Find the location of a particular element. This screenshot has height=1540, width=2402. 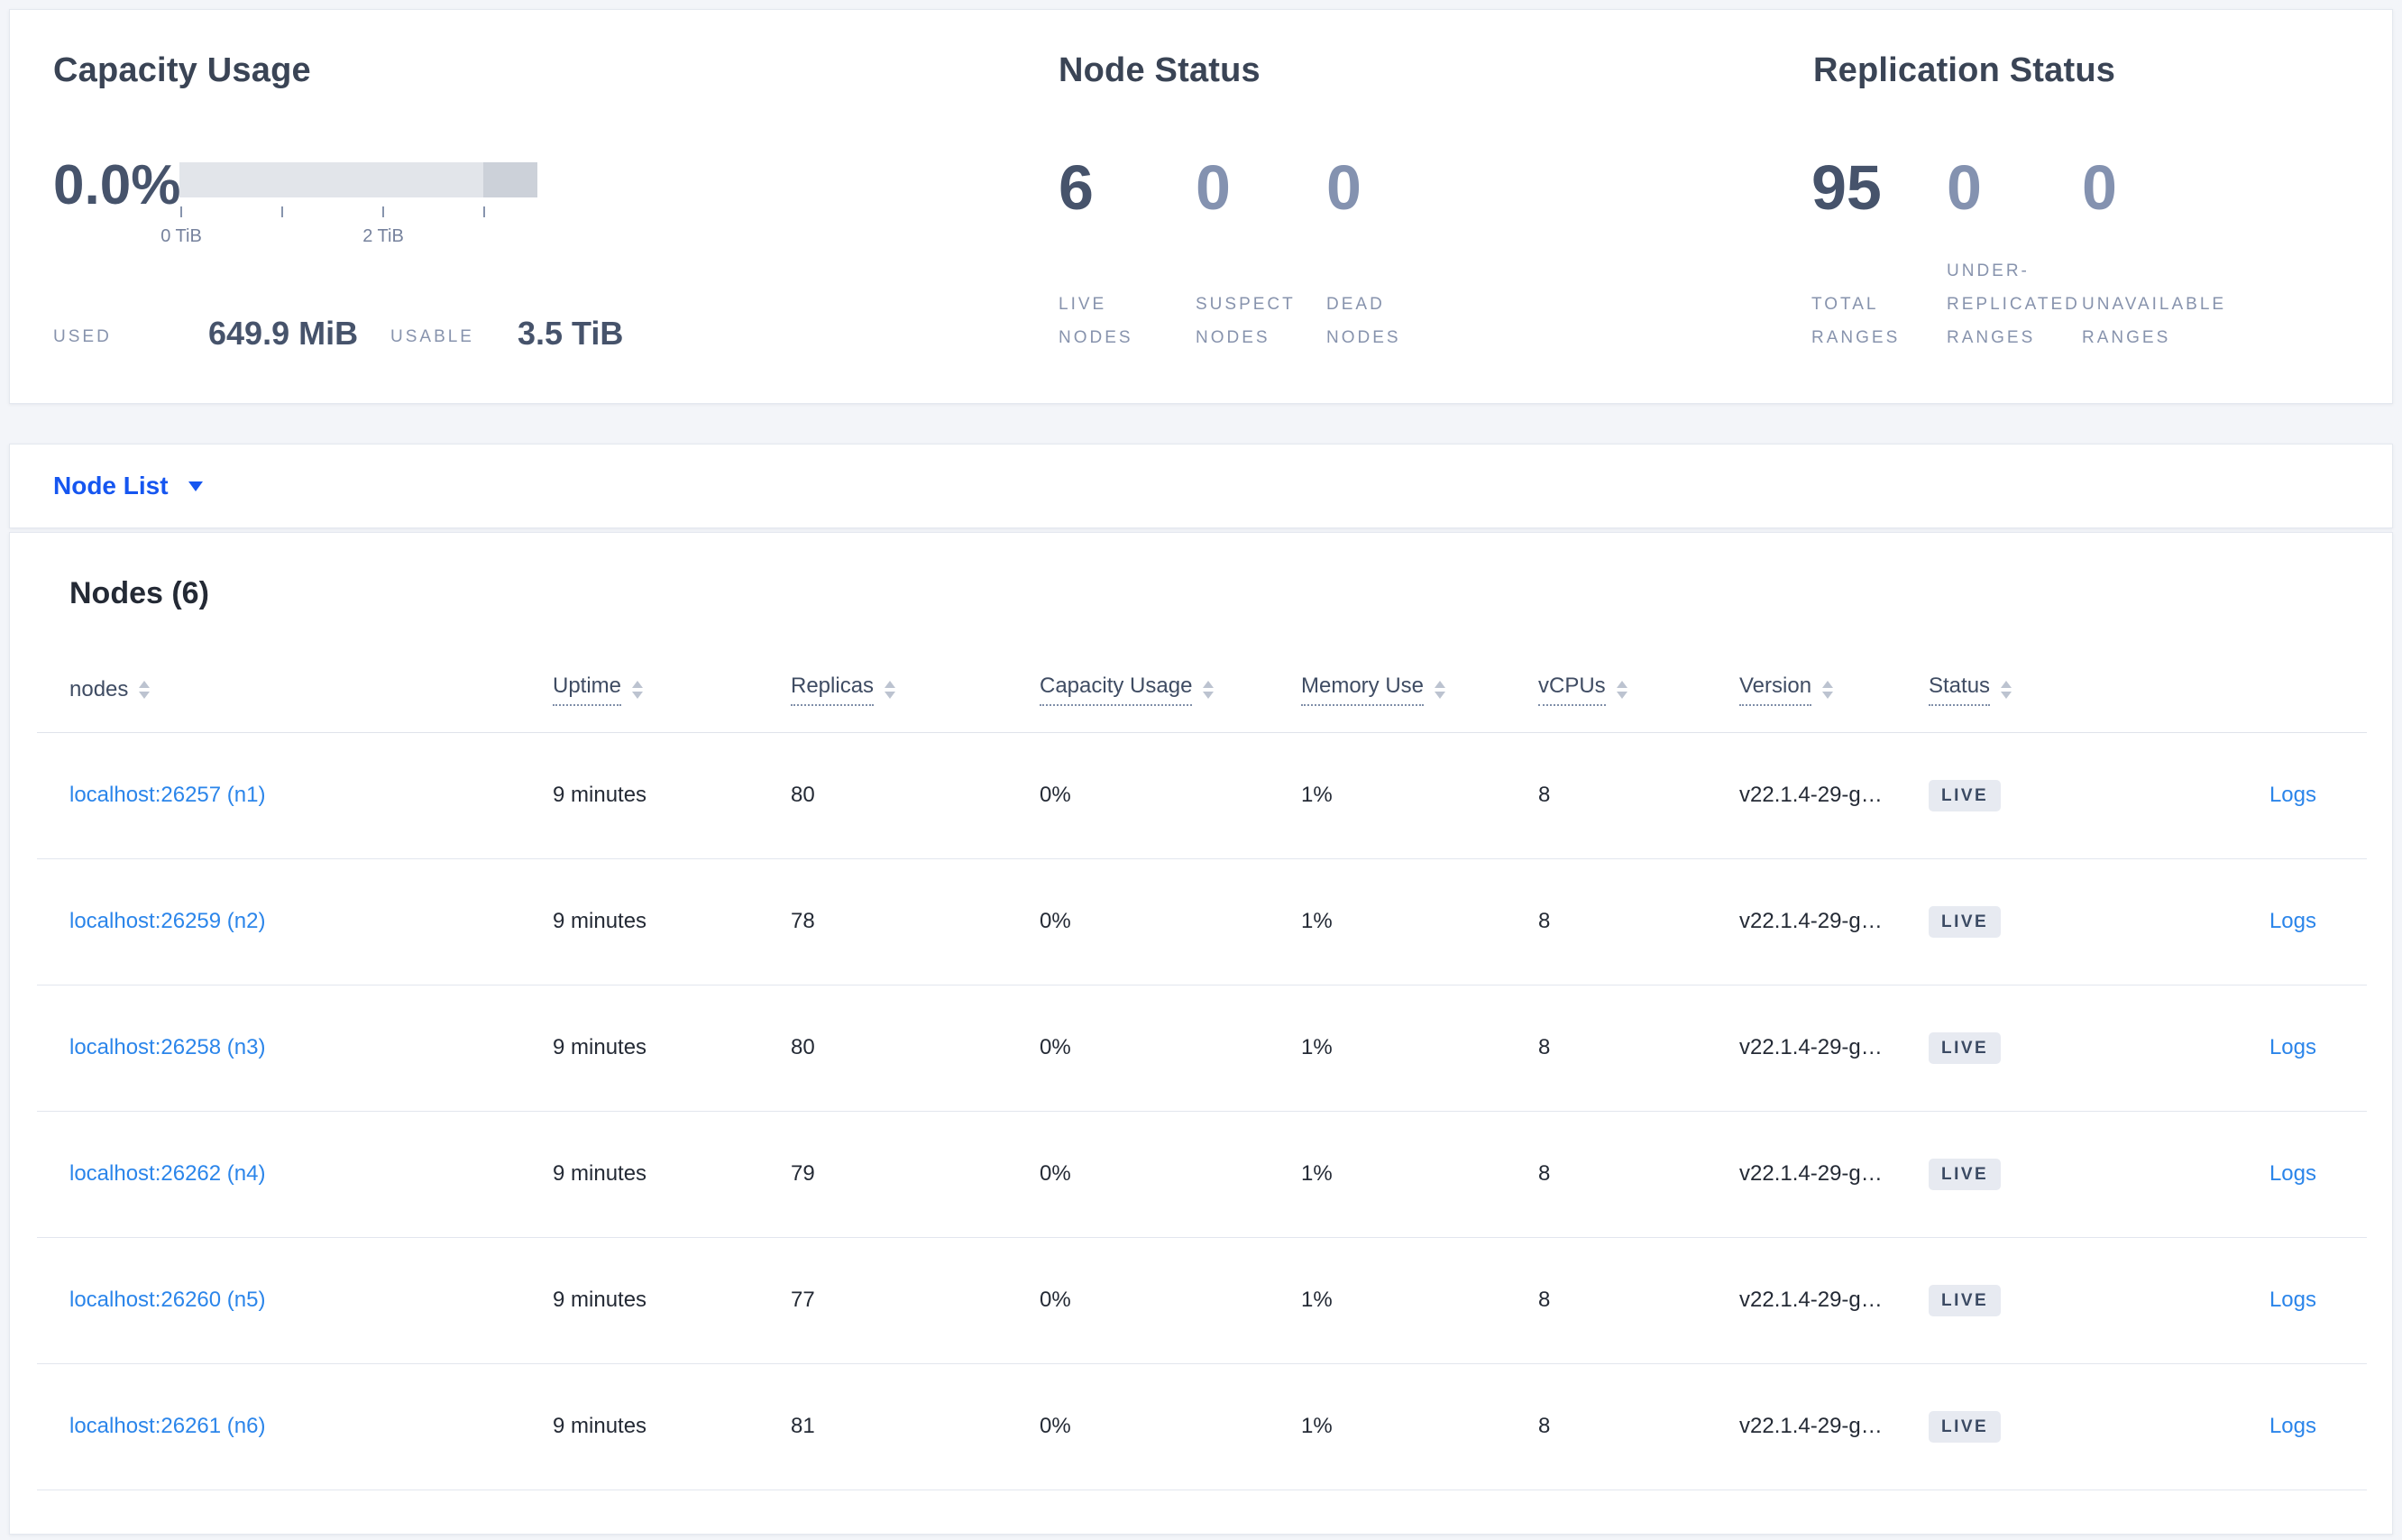

view-selector-bar: Node List is located at coordinates (1201, 486).